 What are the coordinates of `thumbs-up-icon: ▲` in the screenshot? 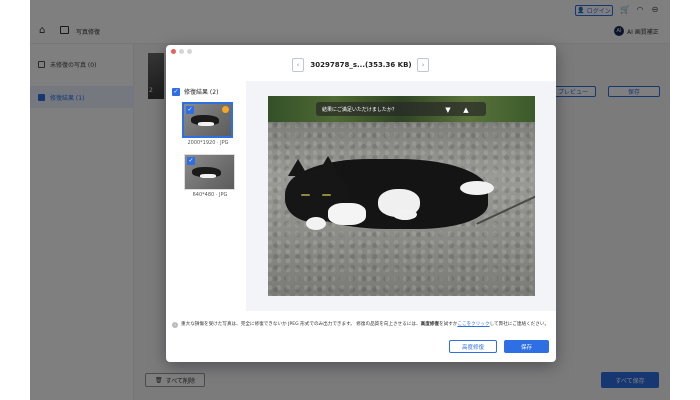 It's located at (466, 110).